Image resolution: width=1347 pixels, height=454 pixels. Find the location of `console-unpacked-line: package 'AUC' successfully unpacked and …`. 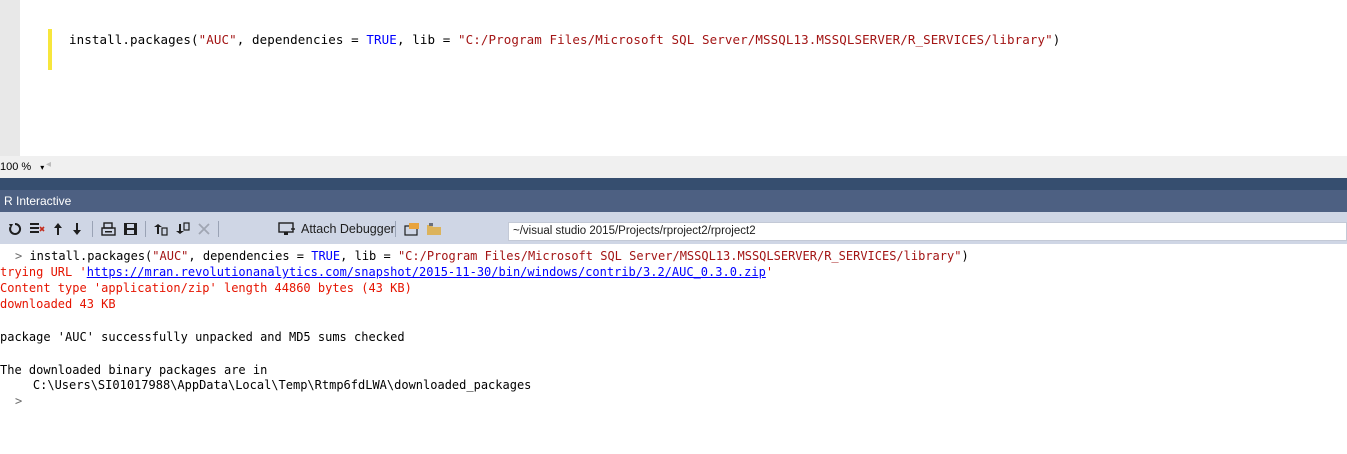

console-unpacked-line: package 'AUC' successfully unpacked and … is located at coordinates (202, 337).